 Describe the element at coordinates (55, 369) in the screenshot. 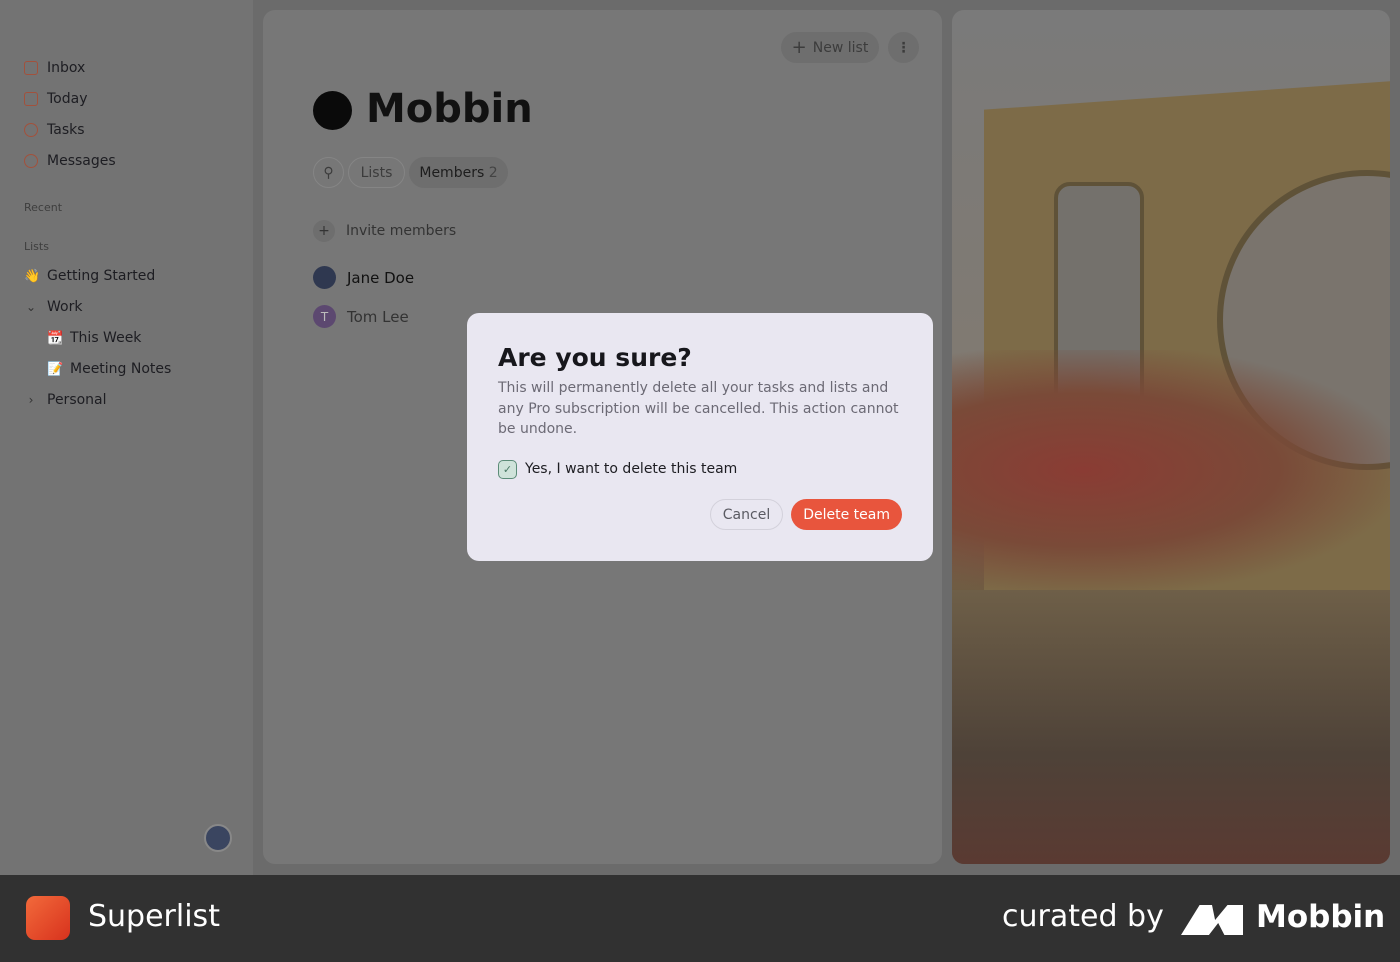

I see `memo-icon: 📝` at that location.